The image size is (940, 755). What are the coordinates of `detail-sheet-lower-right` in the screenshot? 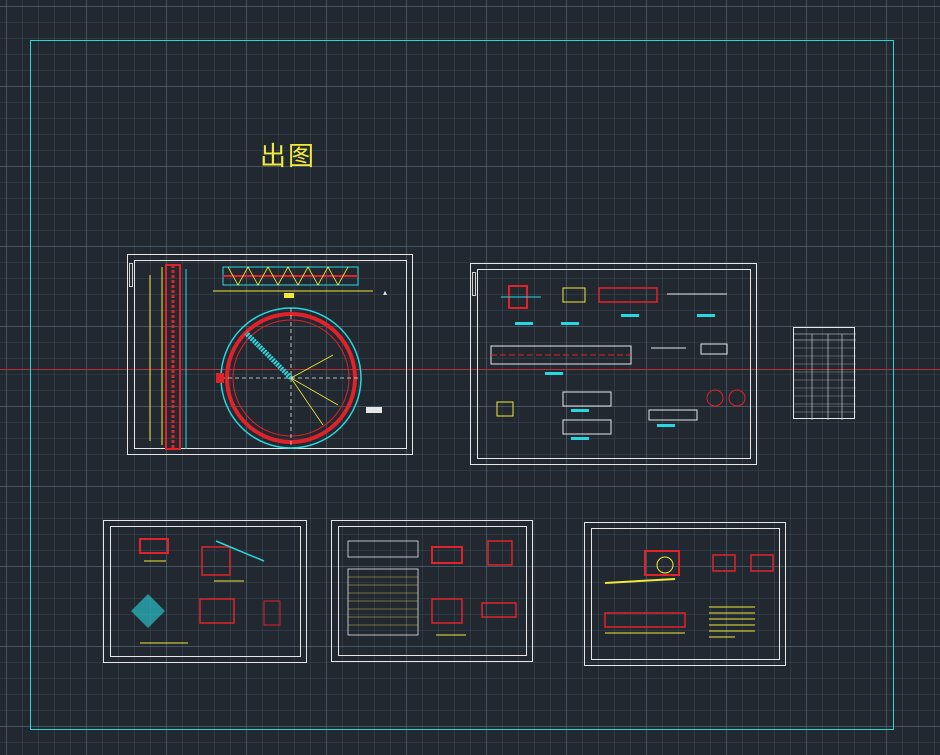 It's located at (685, 594).